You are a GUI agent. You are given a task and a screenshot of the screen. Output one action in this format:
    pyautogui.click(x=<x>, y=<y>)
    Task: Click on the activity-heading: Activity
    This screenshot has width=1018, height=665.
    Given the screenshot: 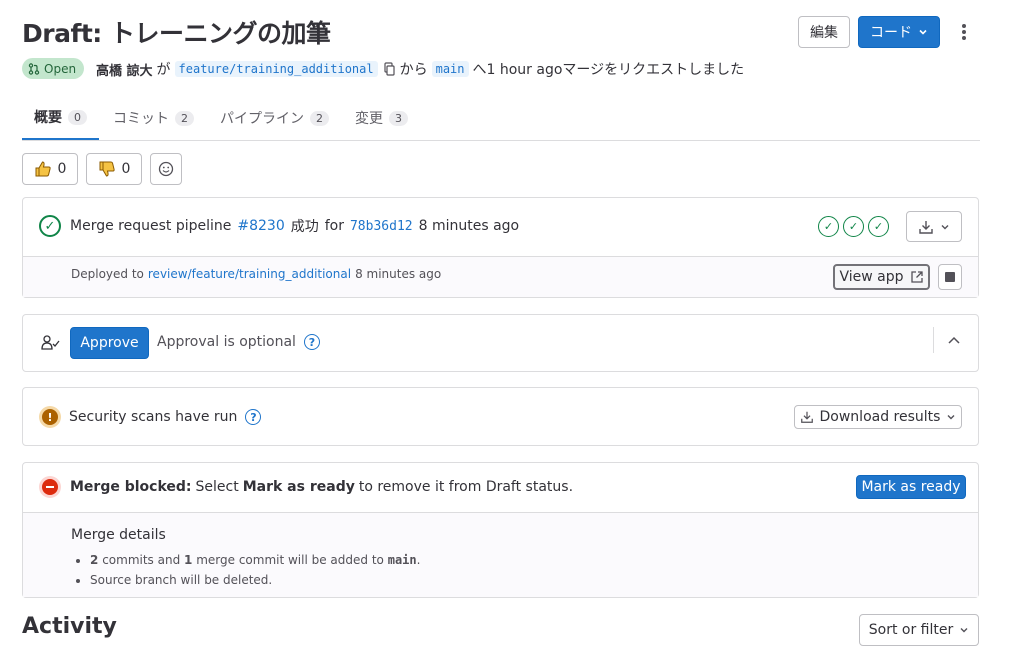 What is the action you would take?
    pyautogui.click(x=69, y=626)
    